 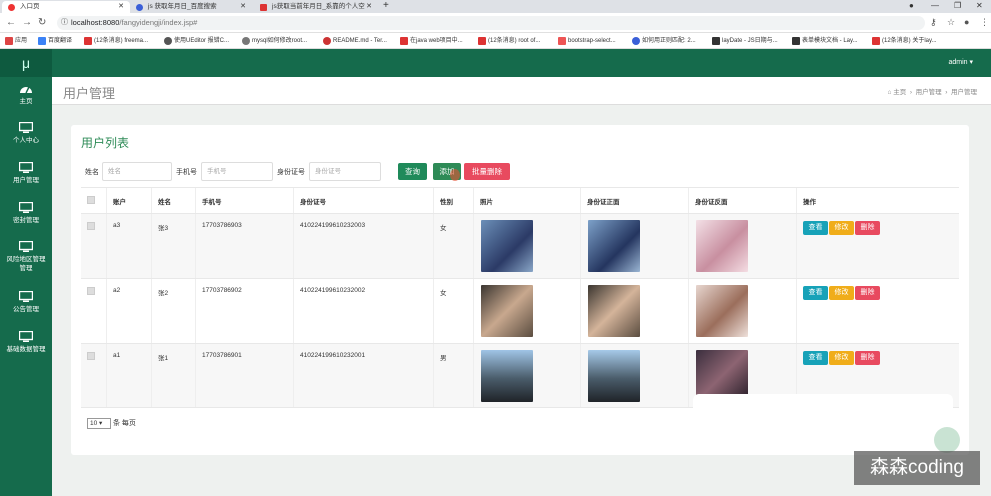 I want to click on browser-tab: js 获取年月日_百度搜索 ✕, so click(x=191, y=7).